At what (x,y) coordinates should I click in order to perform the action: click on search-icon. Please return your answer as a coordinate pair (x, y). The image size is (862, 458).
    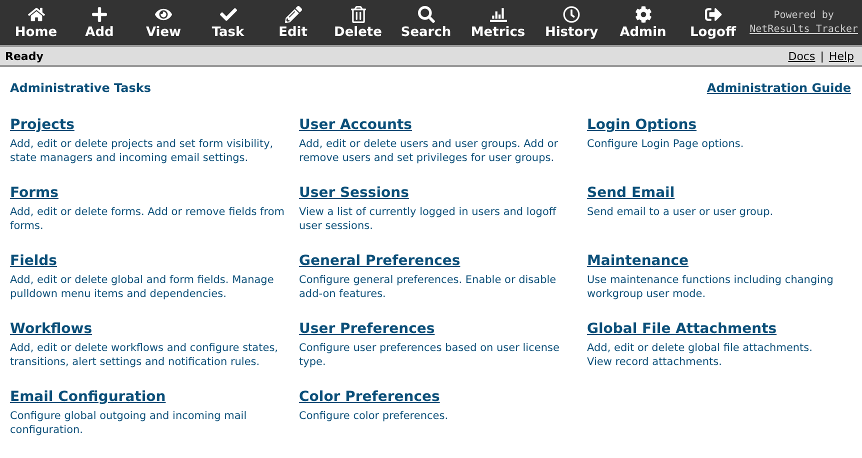
    Looking at the image, I should click on (426, 14).